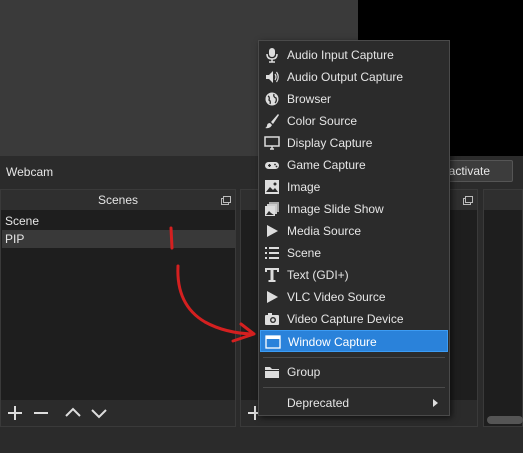 This screenshot has height=453, width=523. I want to click on menu-item-label: Video Capture Device, so click(345, 319).